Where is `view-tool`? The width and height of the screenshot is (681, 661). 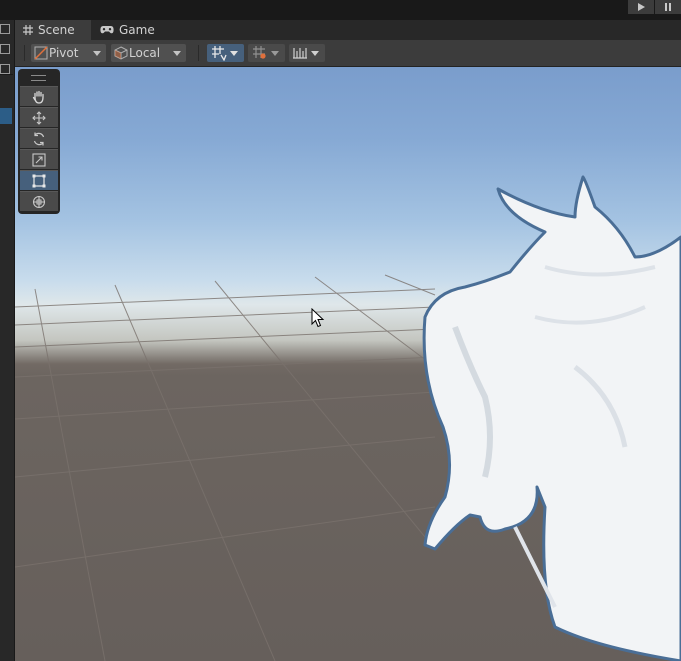 view-tool is located at coordinates (39, 96).